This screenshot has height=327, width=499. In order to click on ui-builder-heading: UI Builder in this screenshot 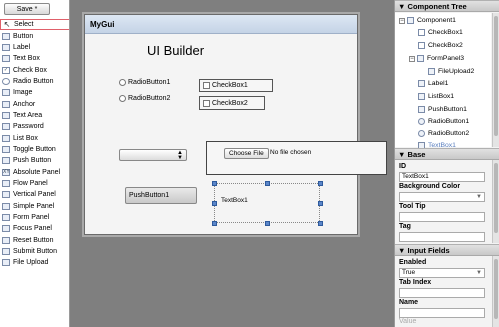, I will do `click(175, 50)`.